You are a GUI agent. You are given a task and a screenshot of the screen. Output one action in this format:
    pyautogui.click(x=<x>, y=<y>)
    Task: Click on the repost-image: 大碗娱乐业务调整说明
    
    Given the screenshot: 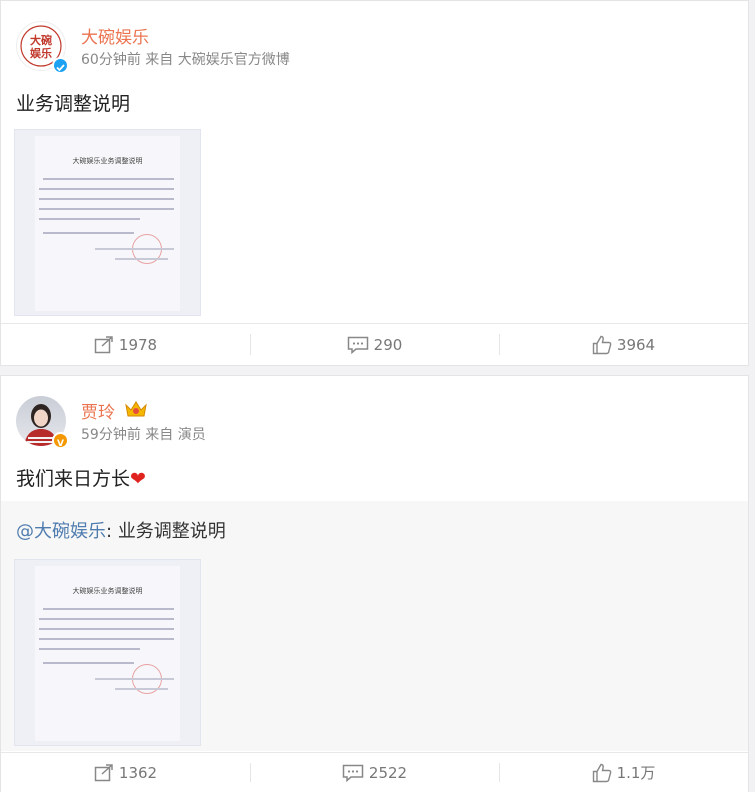 What is the action you would take?
    pyautogui.click(x=107, y=652)
    